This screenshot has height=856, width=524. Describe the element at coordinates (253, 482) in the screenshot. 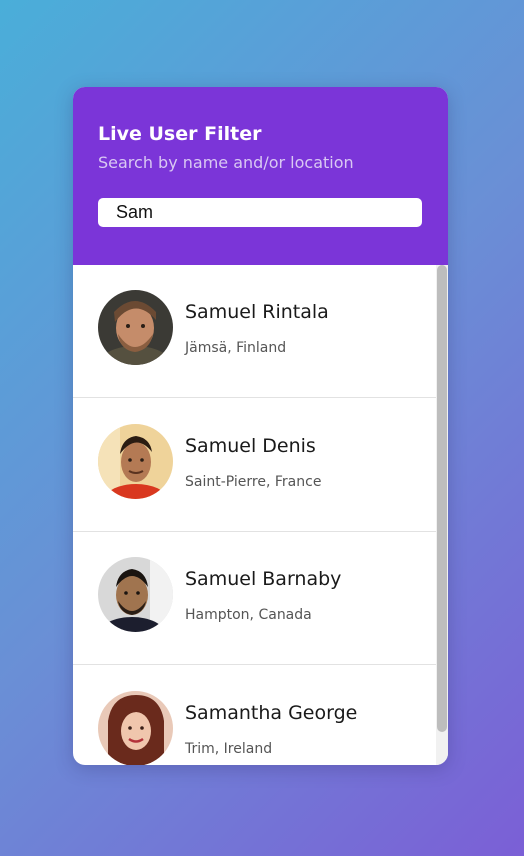

I see `user-location: Saint-Pierre, France` at that location.